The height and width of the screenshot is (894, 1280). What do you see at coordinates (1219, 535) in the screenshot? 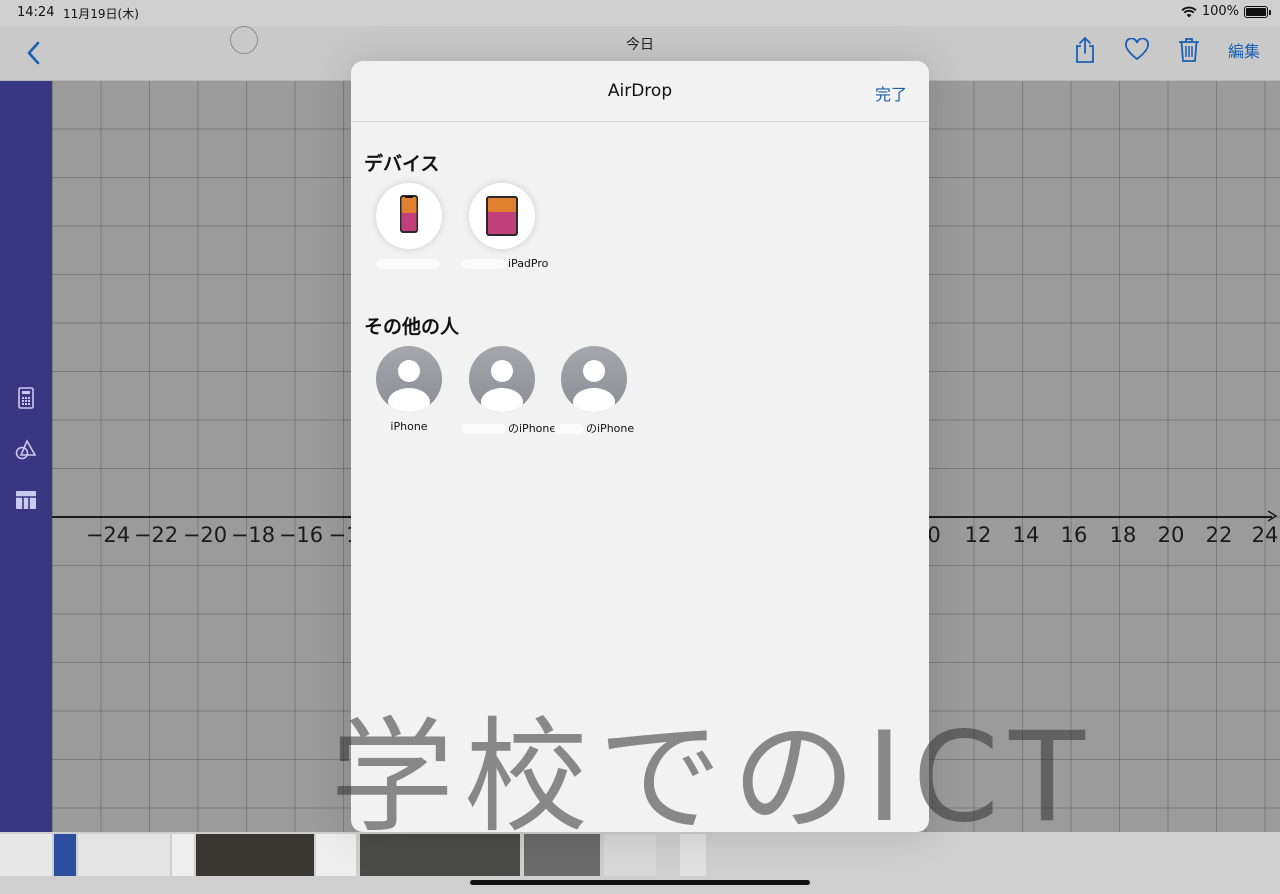
I see `x-tick-label: 22` at bounding box center [1219, 535].